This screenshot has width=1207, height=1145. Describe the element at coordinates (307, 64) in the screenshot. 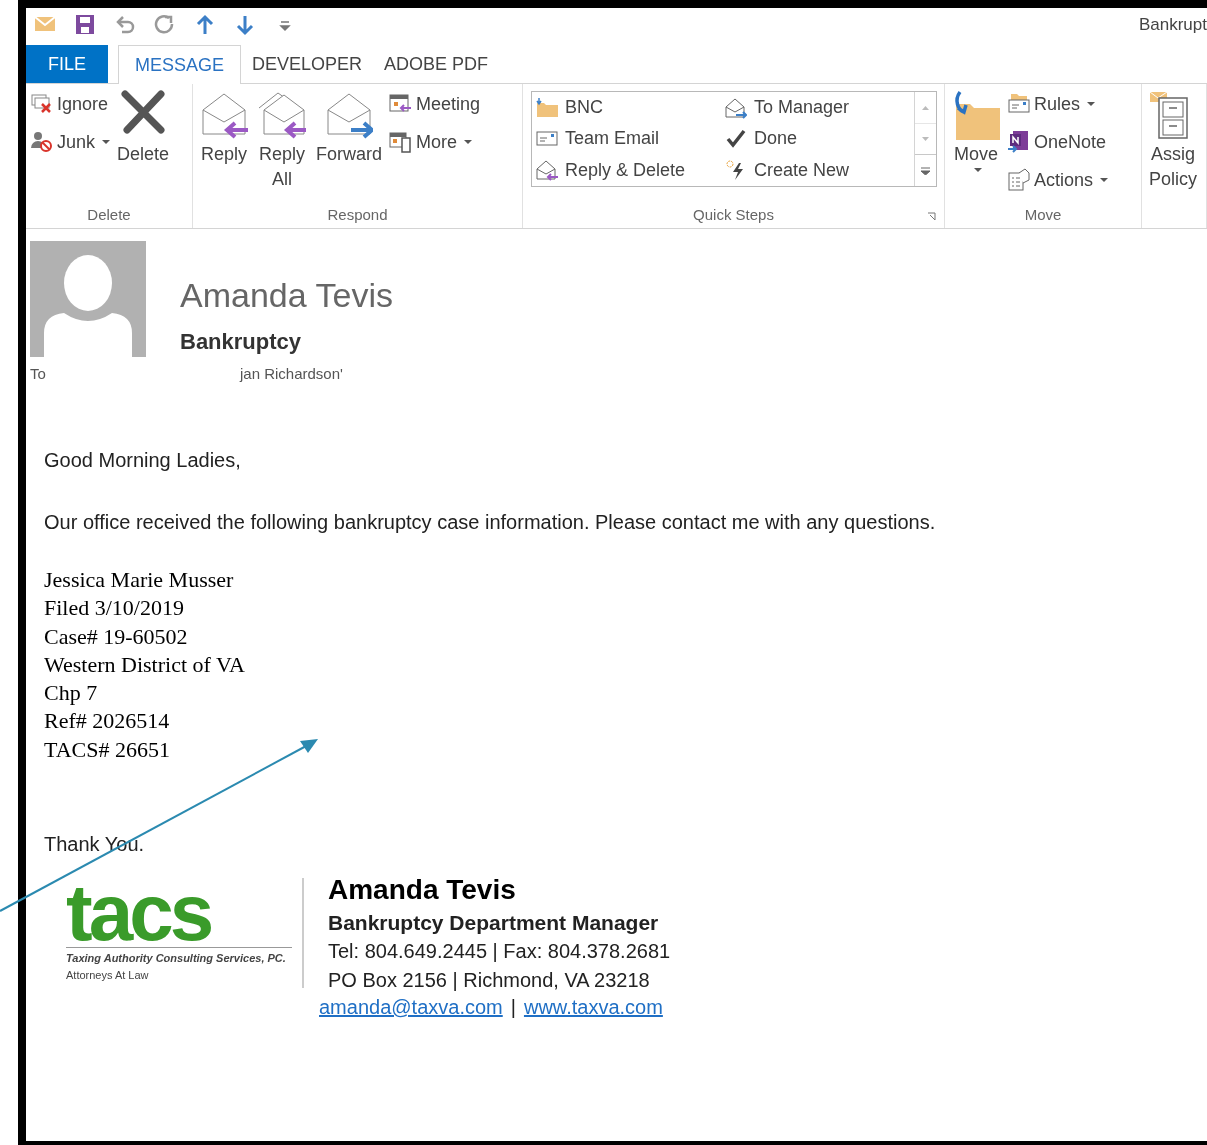

I see `ribbon-tab: DEVELOPER` at that location.